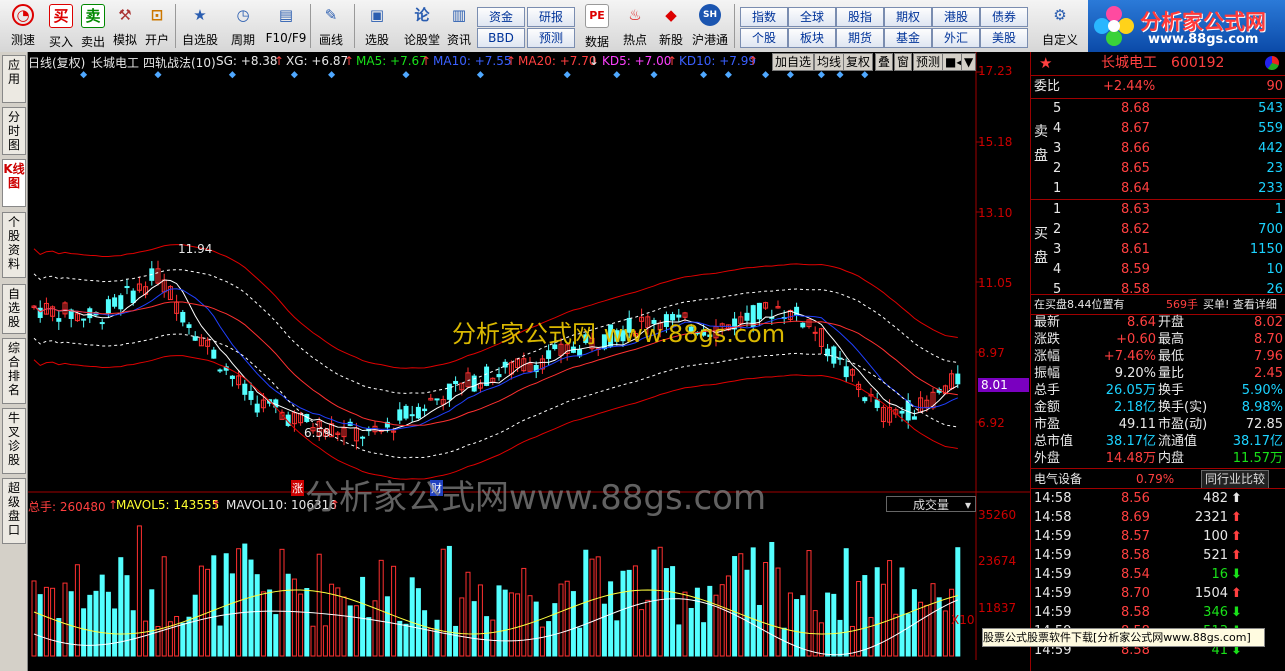 The width and height of the screenshot is (1285, 671). What do you see at coordinates (1183, 424) in the screenshot?
I see `stat-label: 市盈(动)` at bounding box center [1183, 424].